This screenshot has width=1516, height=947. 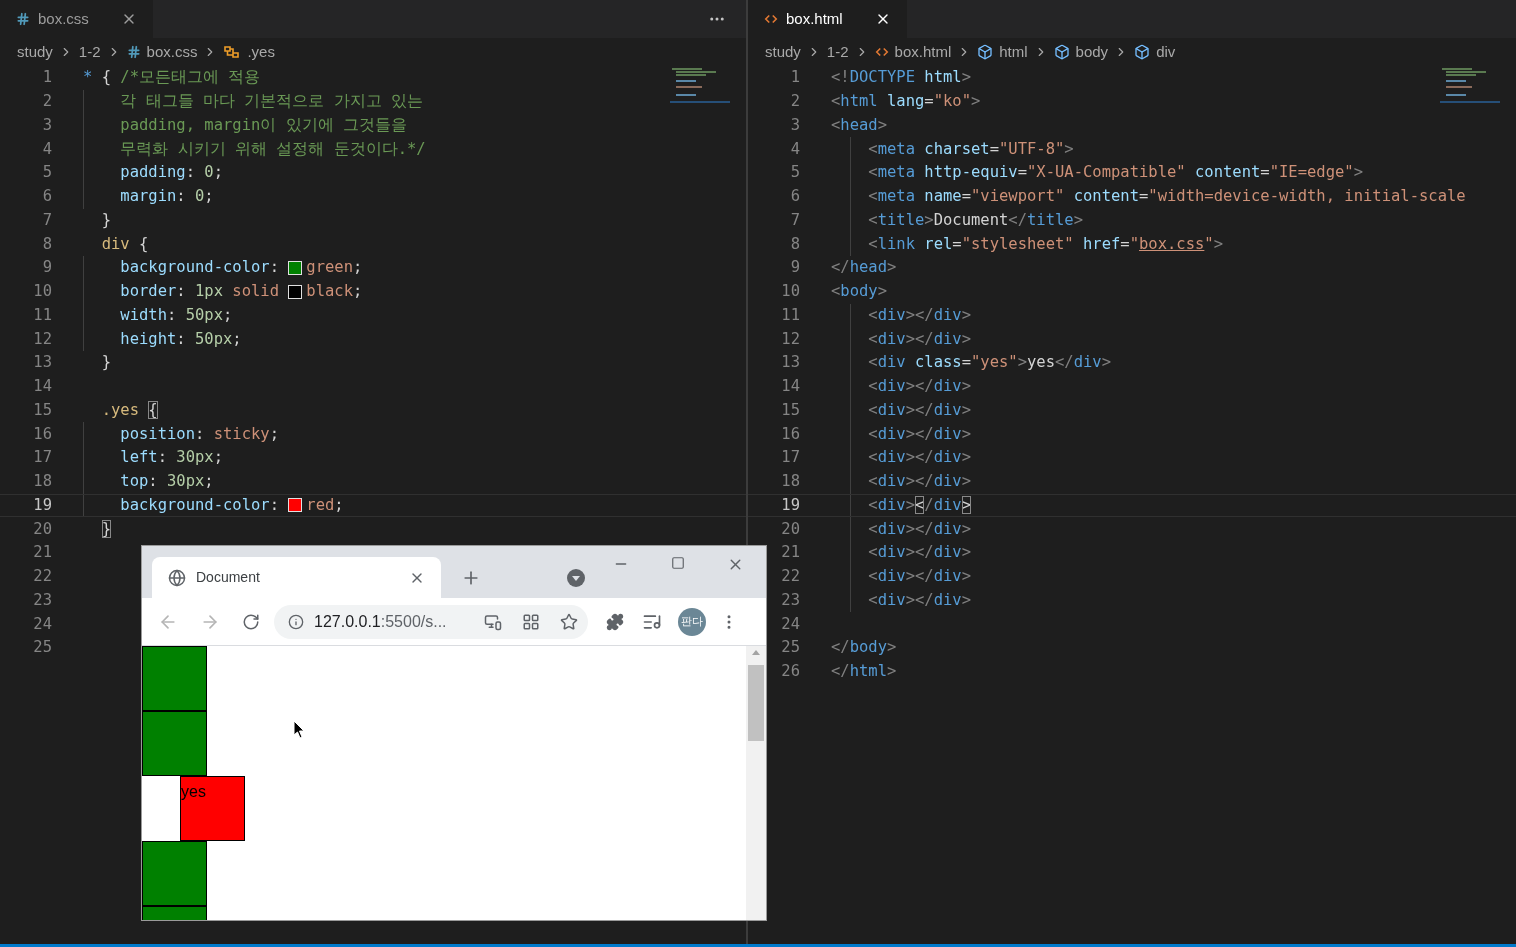 What do you see at coordinates (790, 671) in the screenshot?
I see `line-number: 26` at bounding box center [790, 671].